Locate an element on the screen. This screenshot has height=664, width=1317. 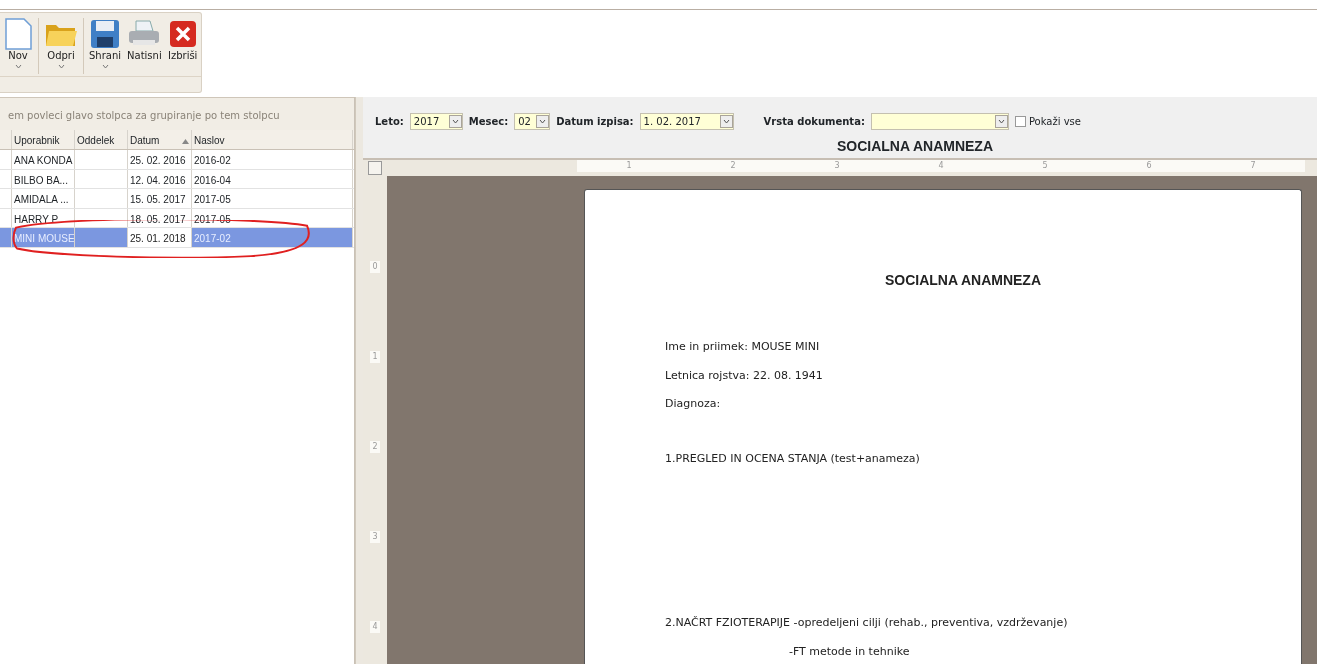
ruler-number: 6 is located at coordinates (1149, 166).